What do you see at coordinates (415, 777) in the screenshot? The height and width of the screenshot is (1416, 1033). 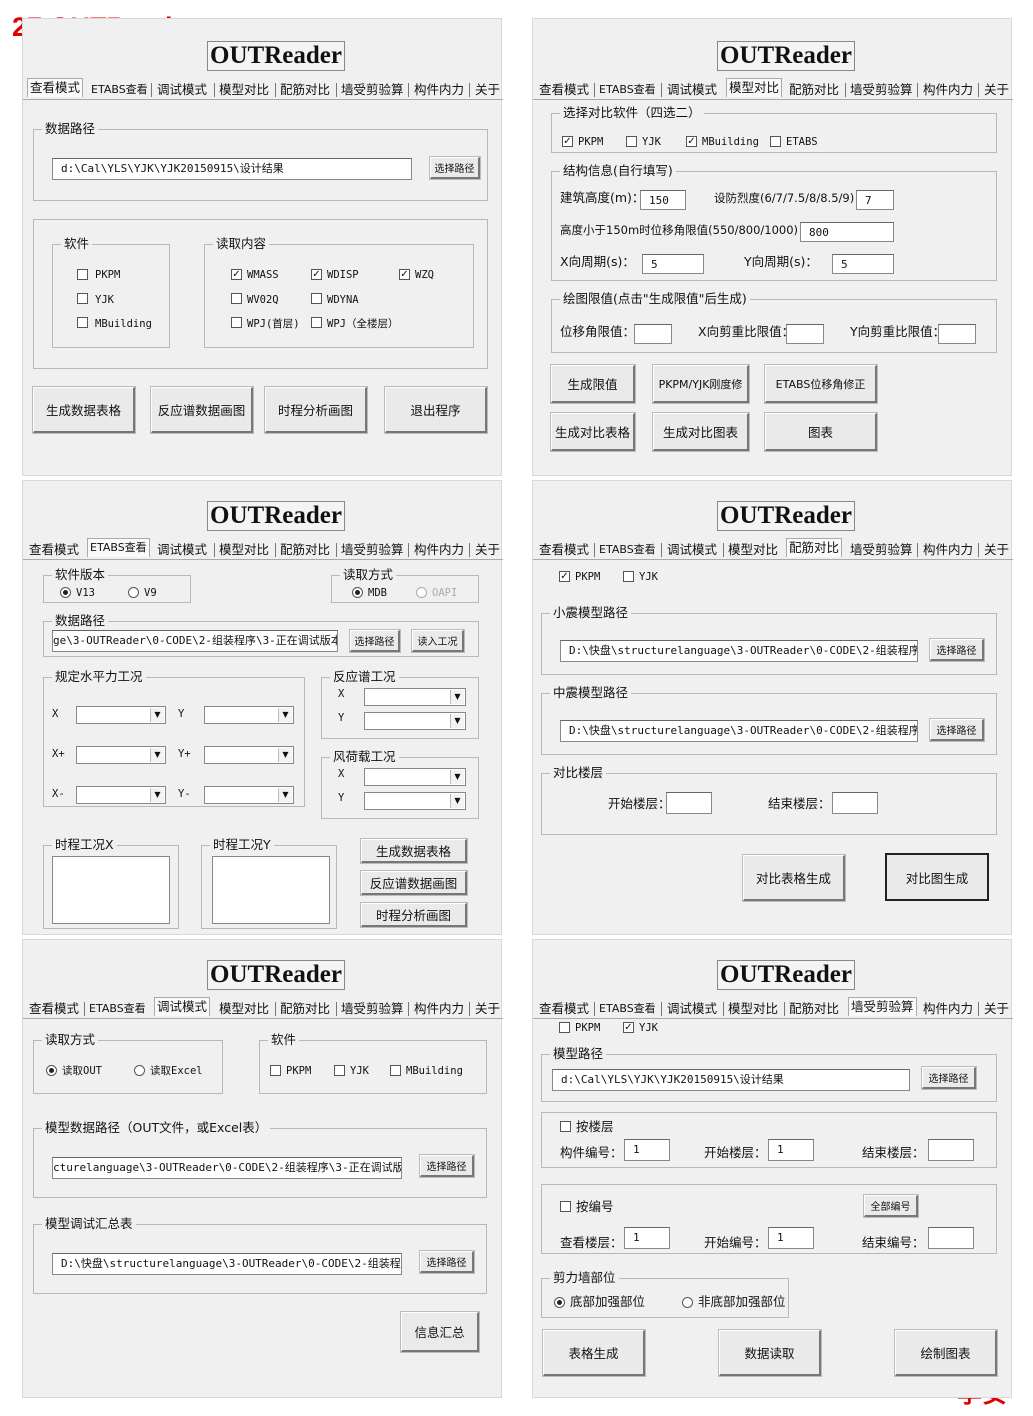 I see `wind-x-select: ▼` at bounding box center [415, 777].